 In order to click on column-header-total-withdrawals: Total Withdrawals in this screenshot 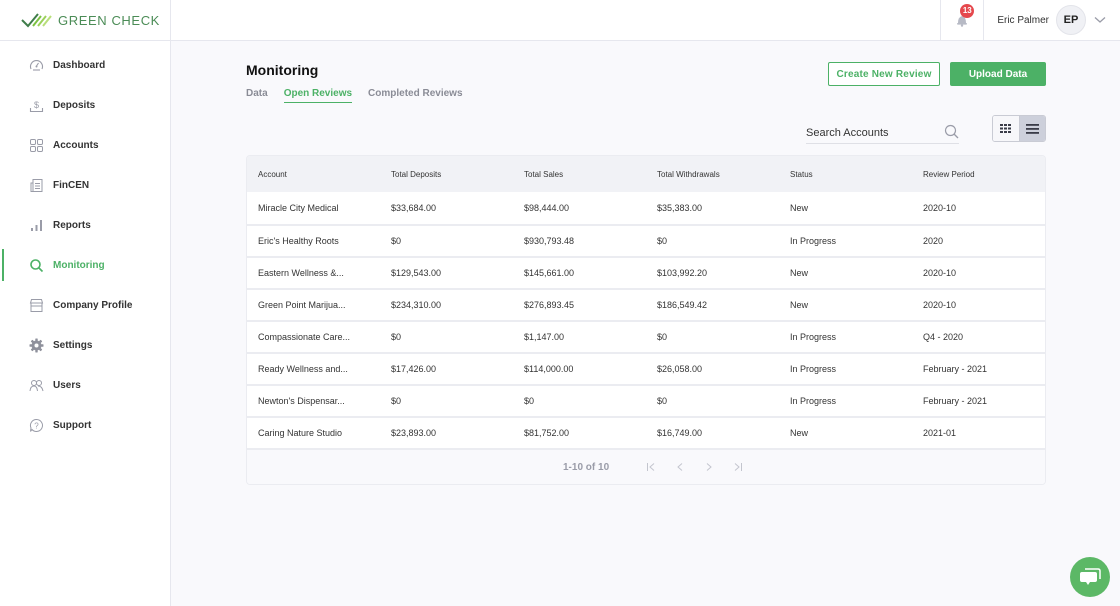, I will do `click(712, 174)`.